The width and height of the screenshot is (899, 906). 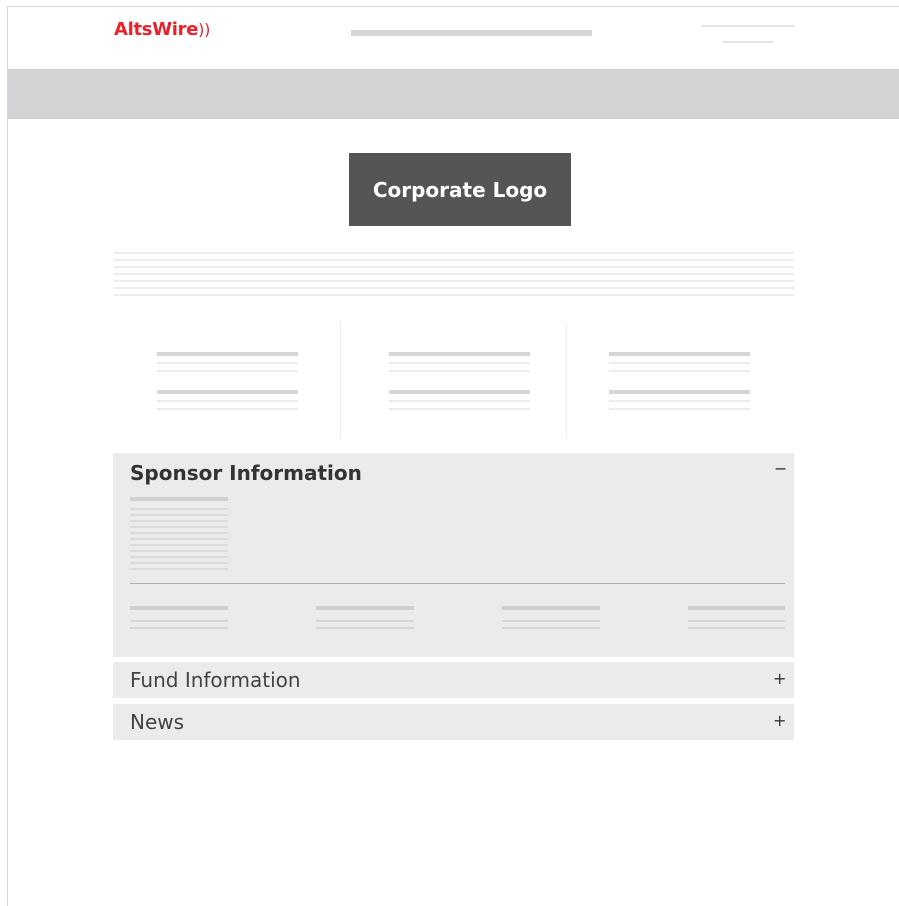 I want to click on sponsor-information-title: Sponsor Information, so click(x=246, y=473).